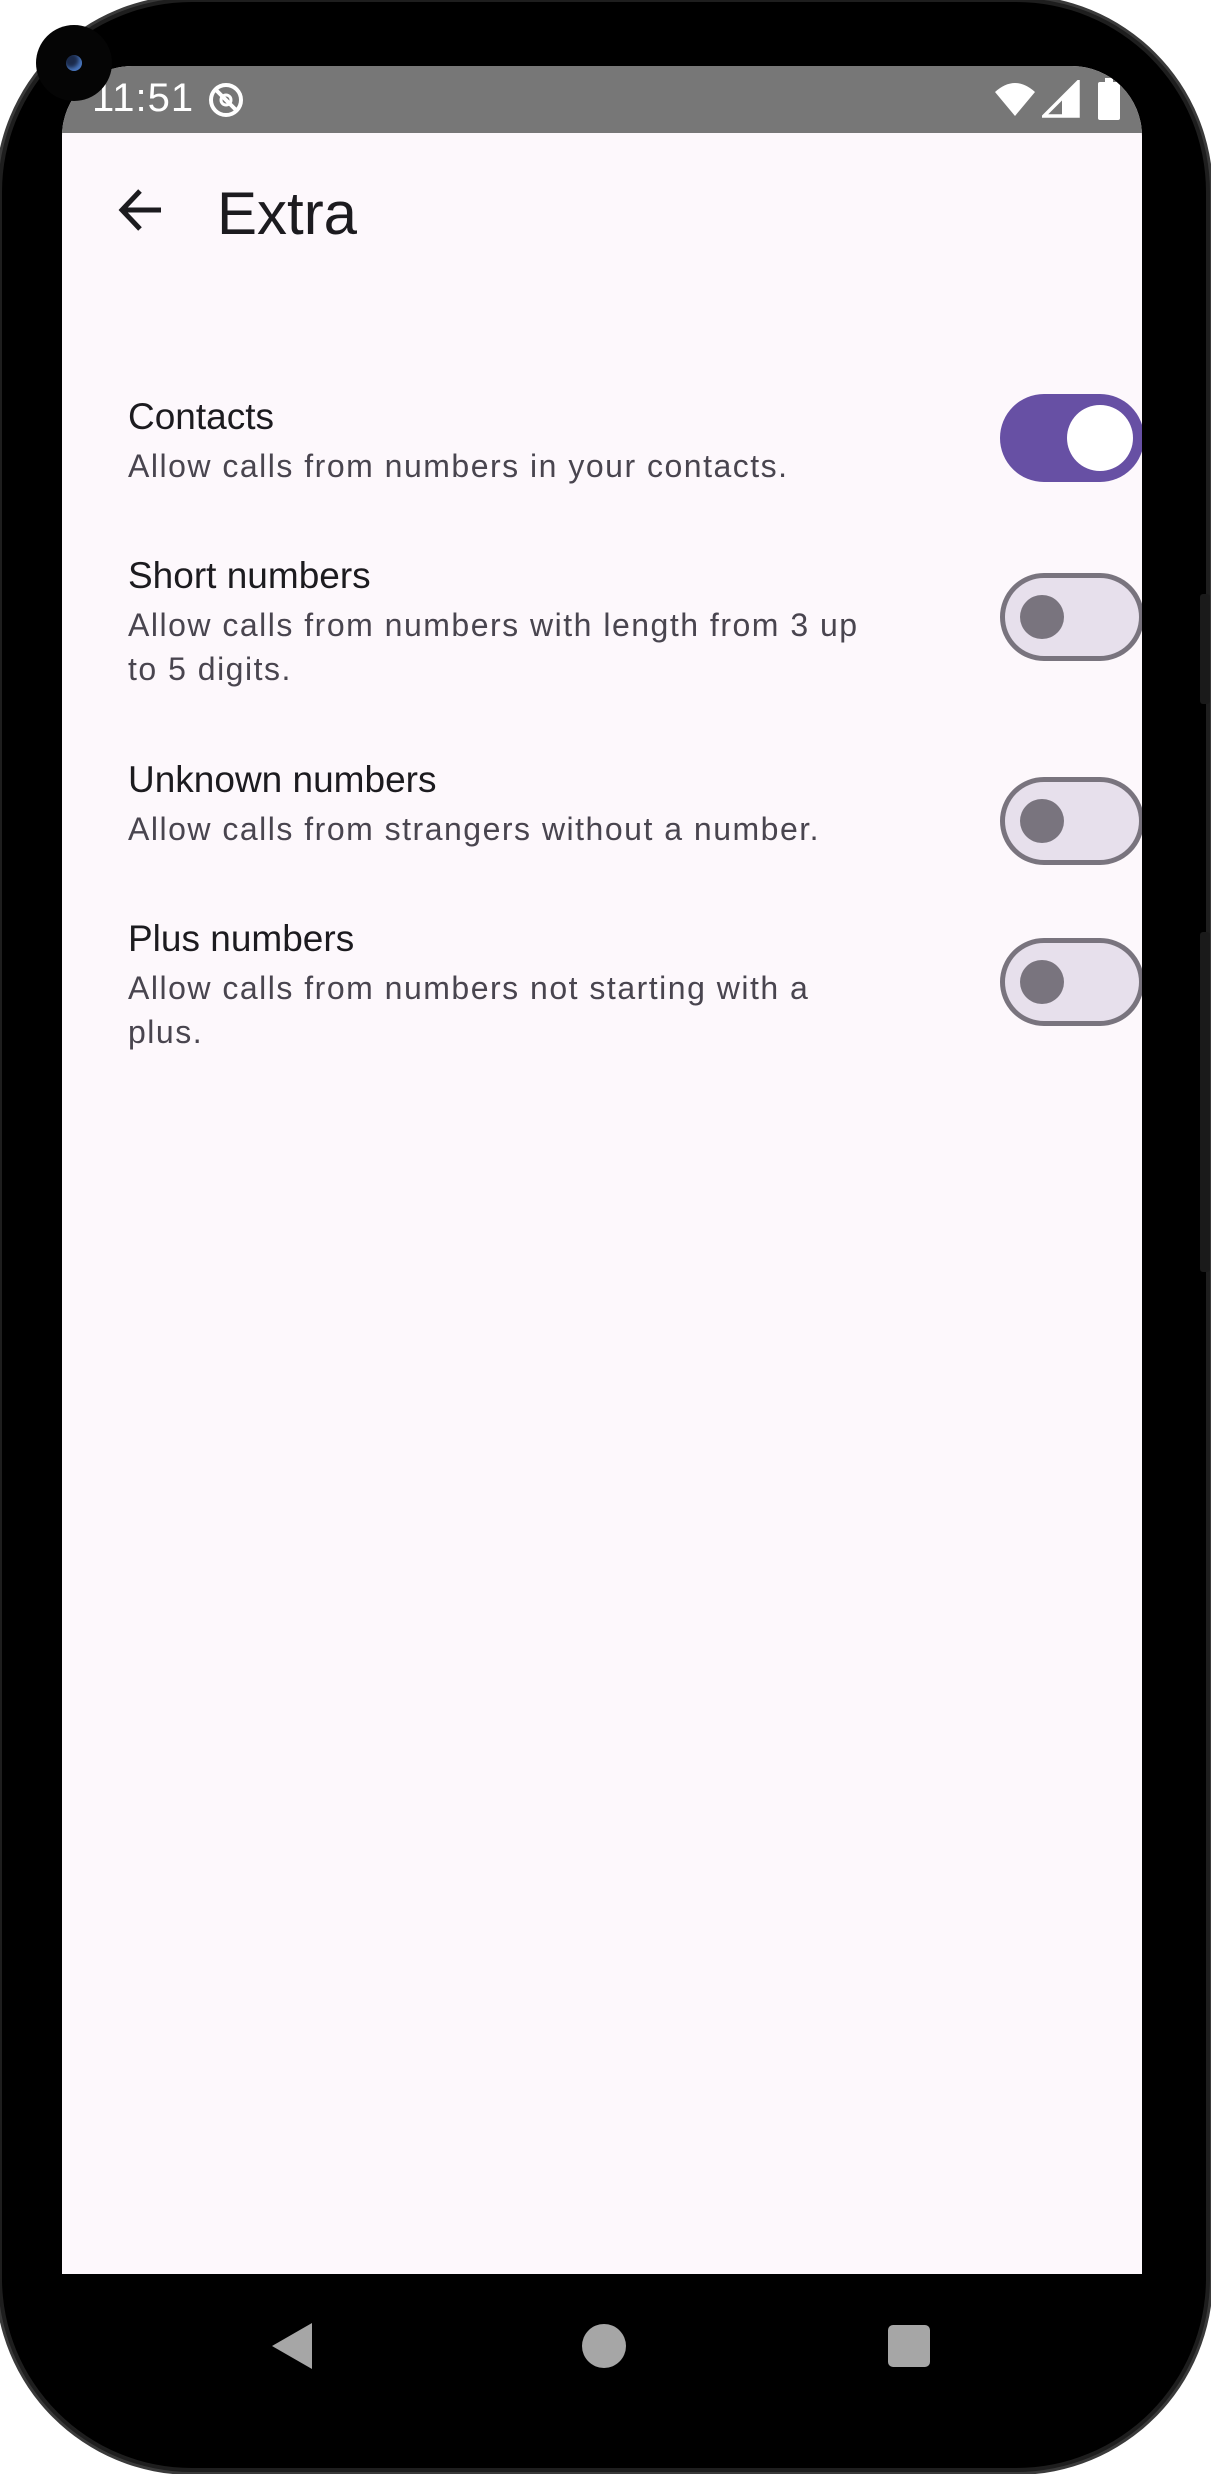  Describe the element at coordinates (1071, 821) in the screenshot. I see `unknown-numbers-switch` at that location.